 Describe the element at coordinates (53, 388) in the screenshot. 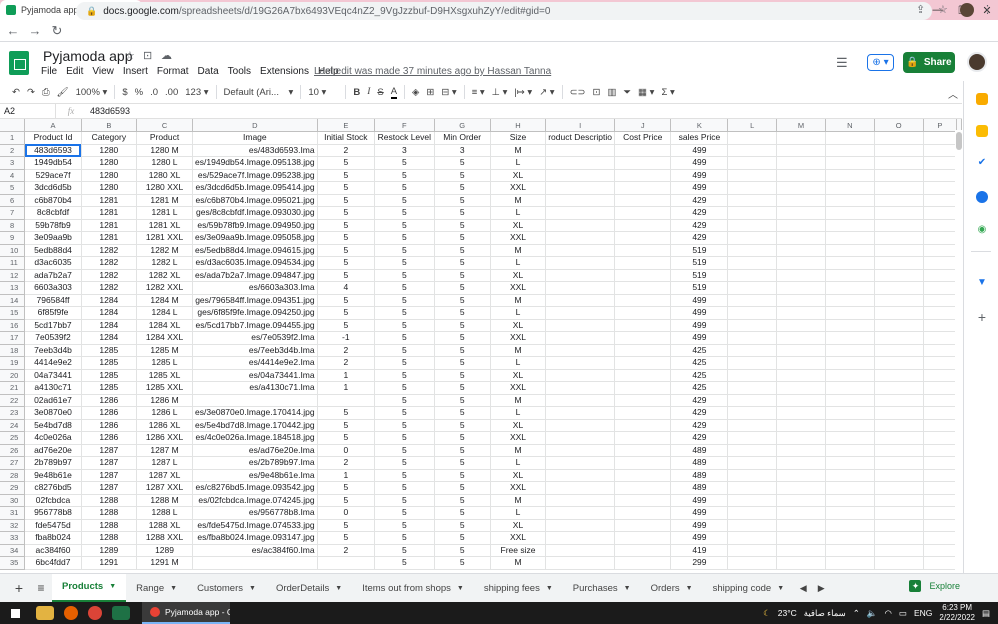

I see `grid-cell: a4130c71` at that location.